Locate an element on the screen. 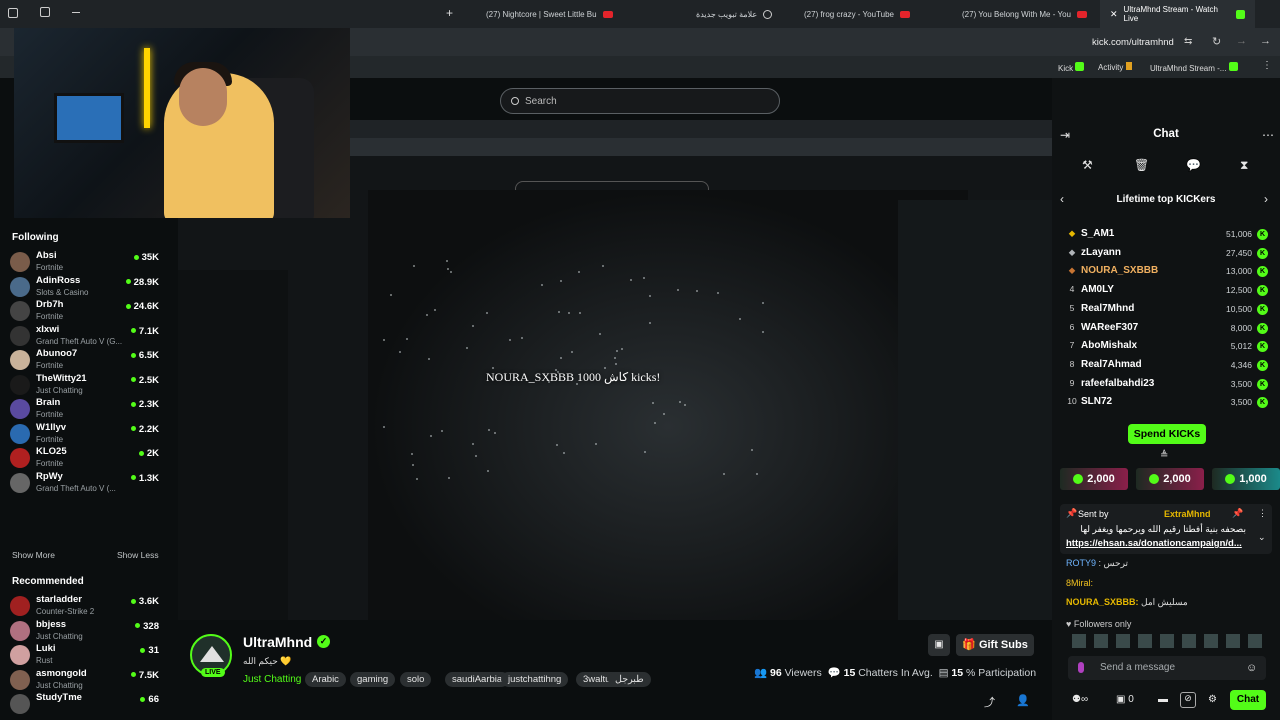 The width and height of the screenshot is (1280, 720). tab-frog-crazy: (27) frog crazy - YouTube is located at coordinates (864, 14).